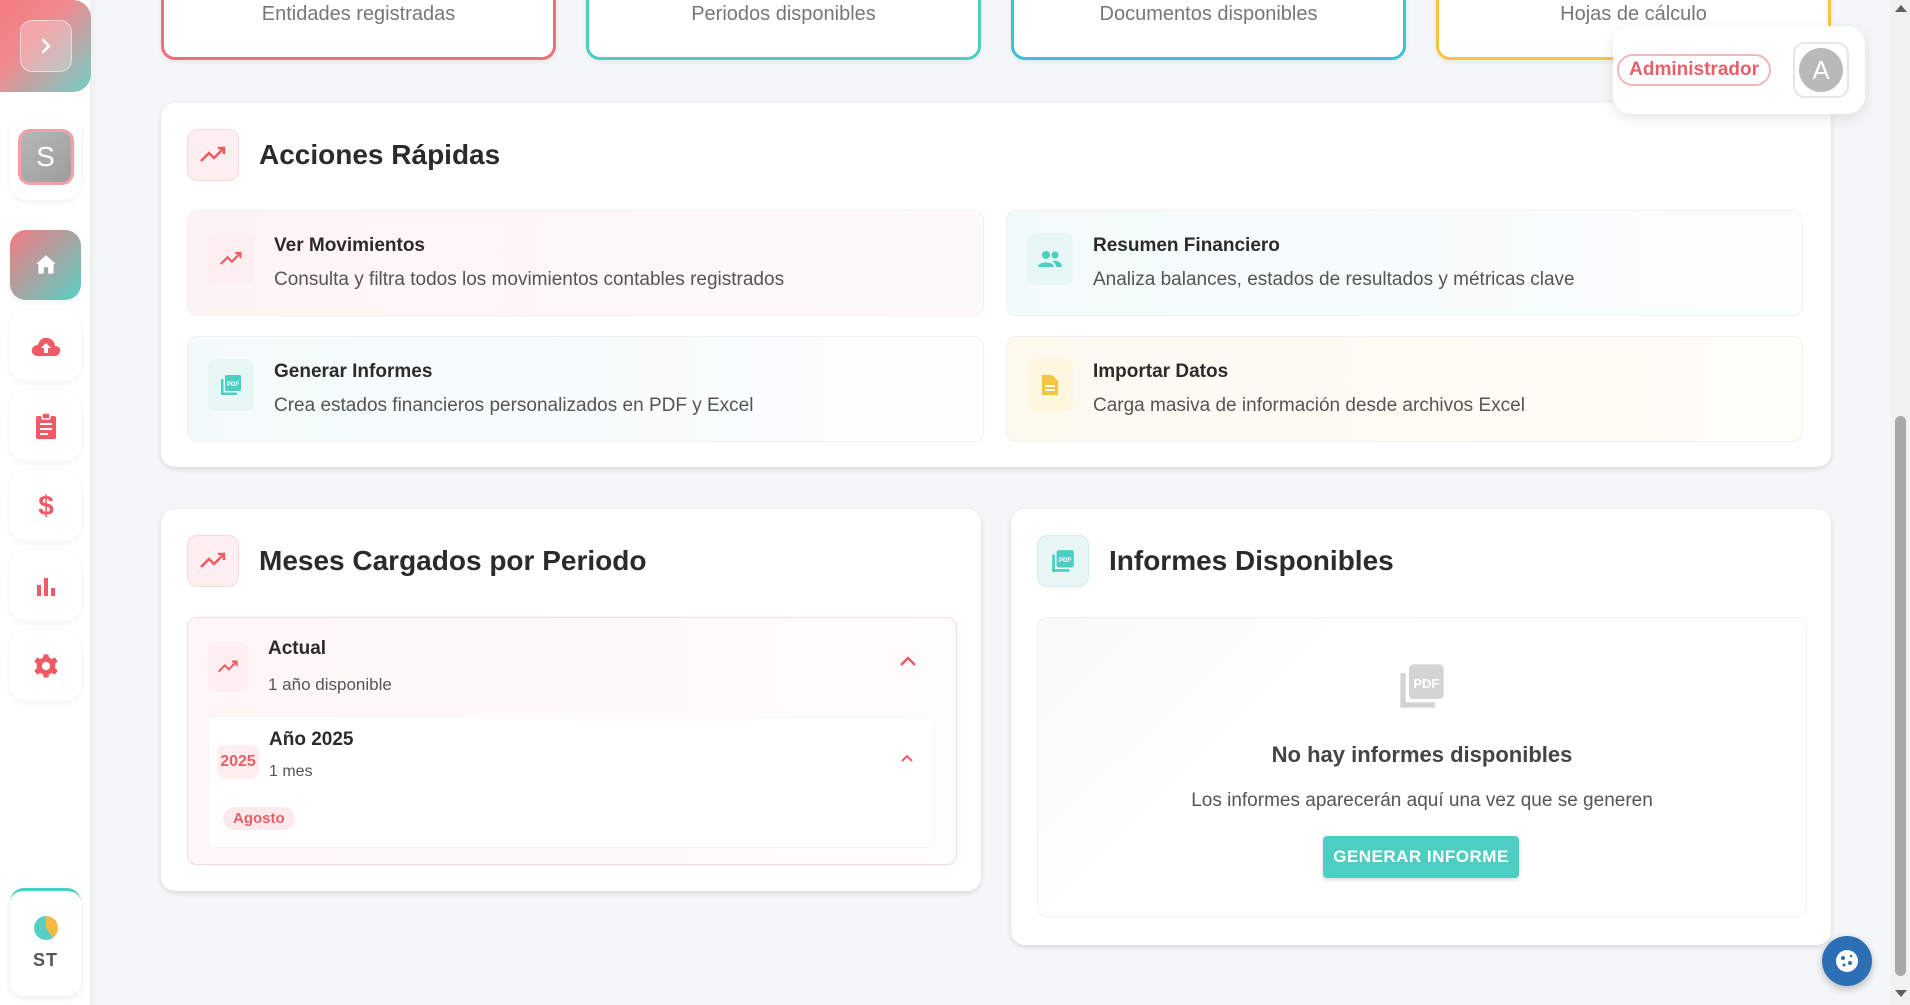 The image size is (1910, 1005). Describe the element at coordinates (1208, 14) in the screenshot. I see `stat-label: Documentos disponibles` at that location.